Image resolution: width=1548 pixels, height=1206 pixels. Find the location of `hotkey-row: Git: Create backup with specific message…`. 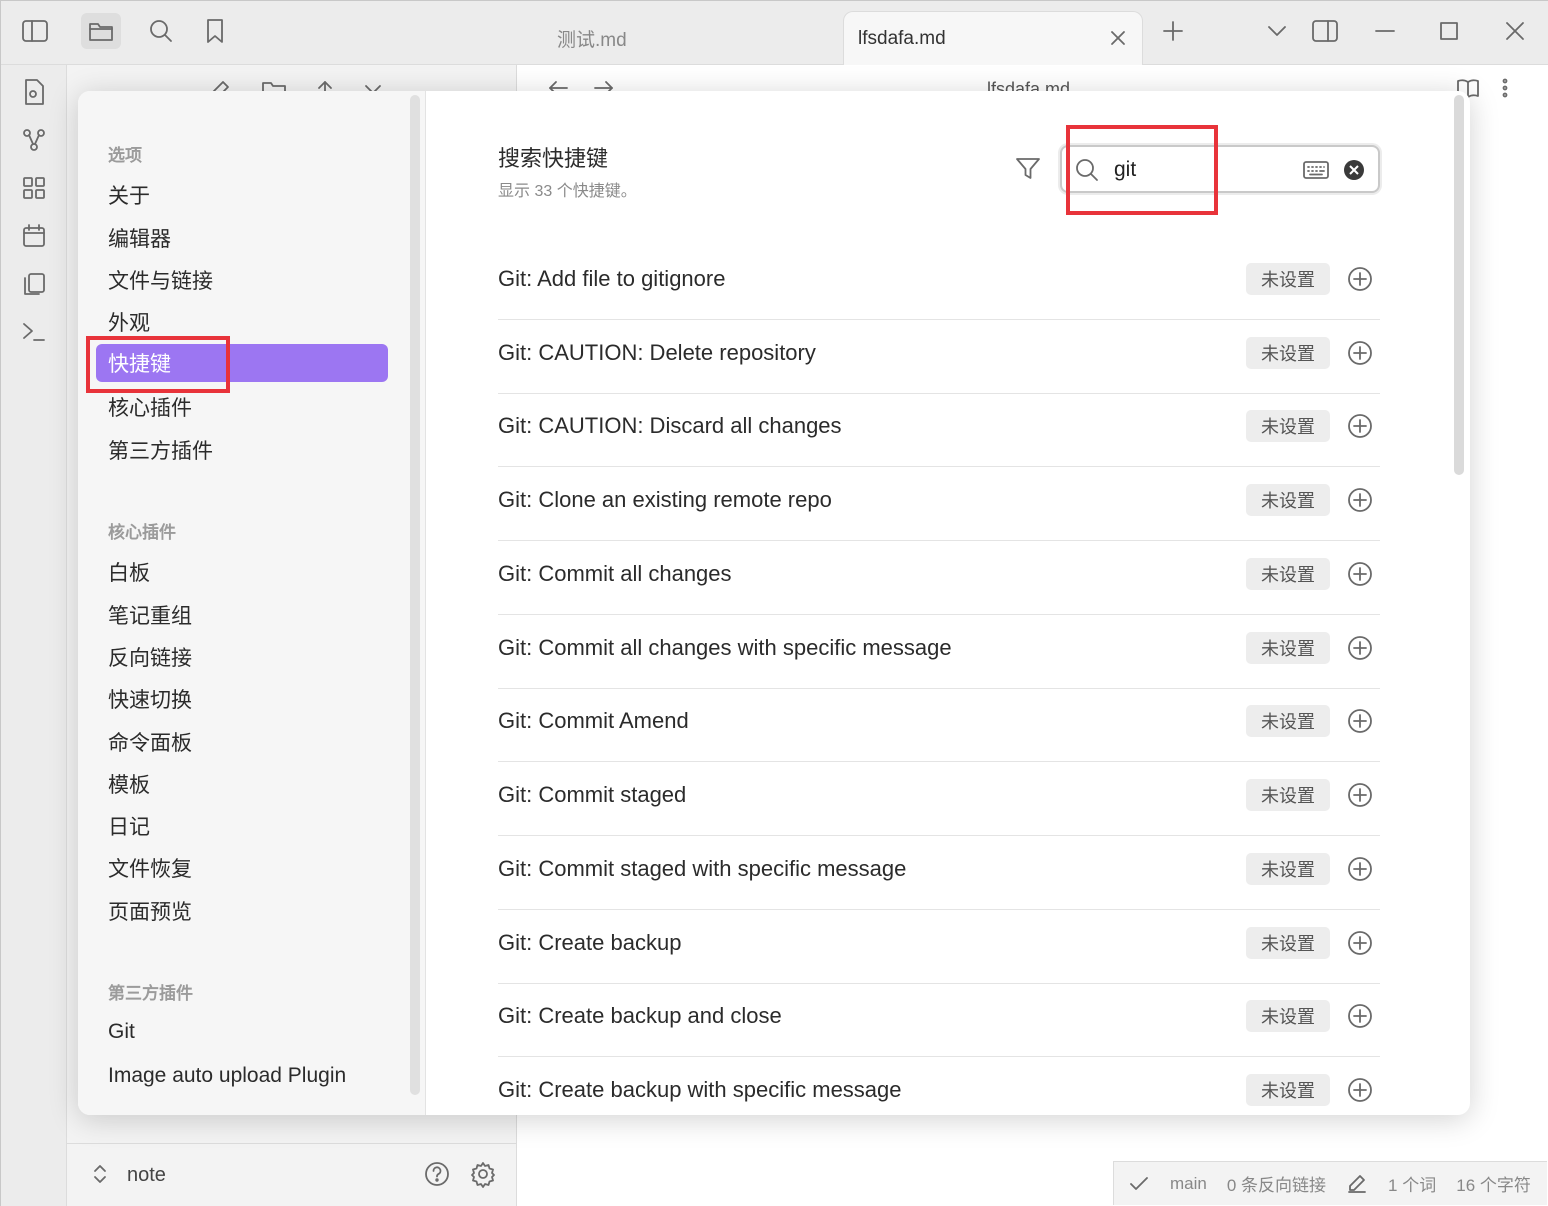

hotkey-row: Git: Create backup with specific message… is located at coordinates (939, 1086).